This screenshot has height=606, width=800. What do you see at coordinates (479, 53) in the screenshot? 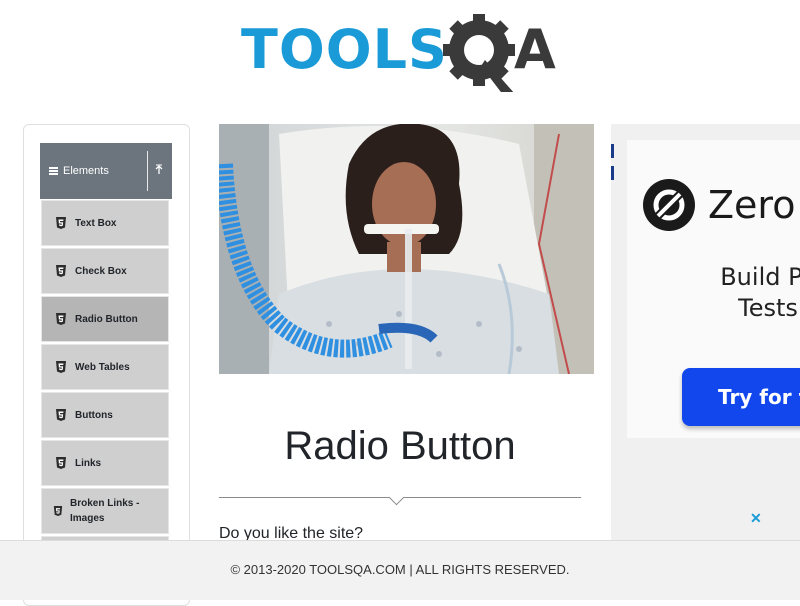
I see `gear-icon` at bounding box center [479, 53].